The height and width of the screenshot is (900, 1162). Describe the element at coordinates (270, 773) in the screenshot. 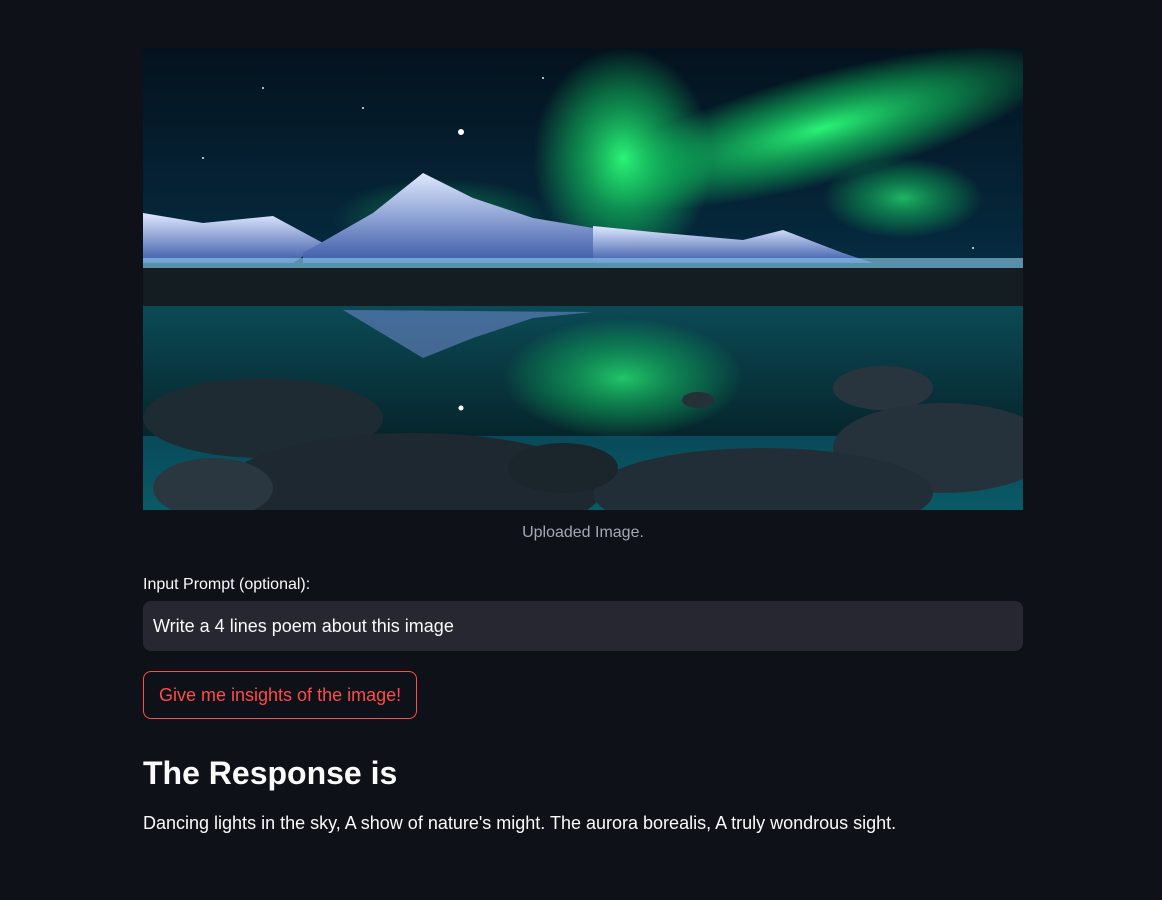

I see `response-heading: The Response is` at that location.